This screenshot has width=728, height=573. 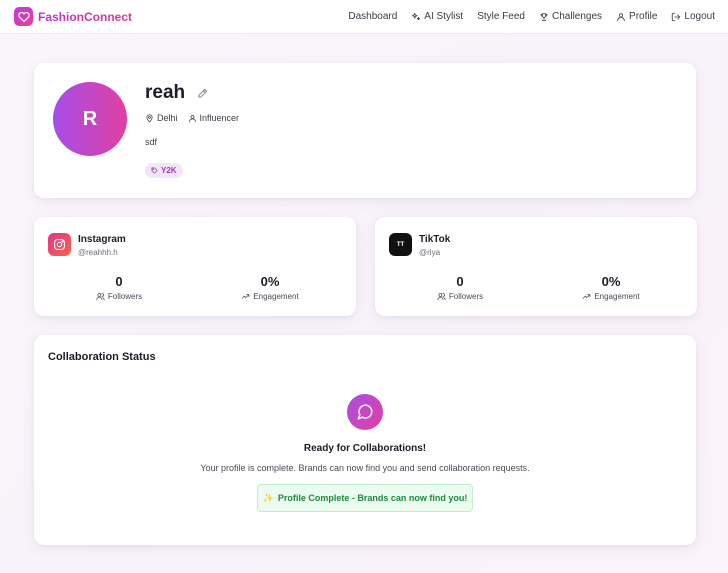 I want to click on nav-profile: Profile, so click(x=636, y=16).